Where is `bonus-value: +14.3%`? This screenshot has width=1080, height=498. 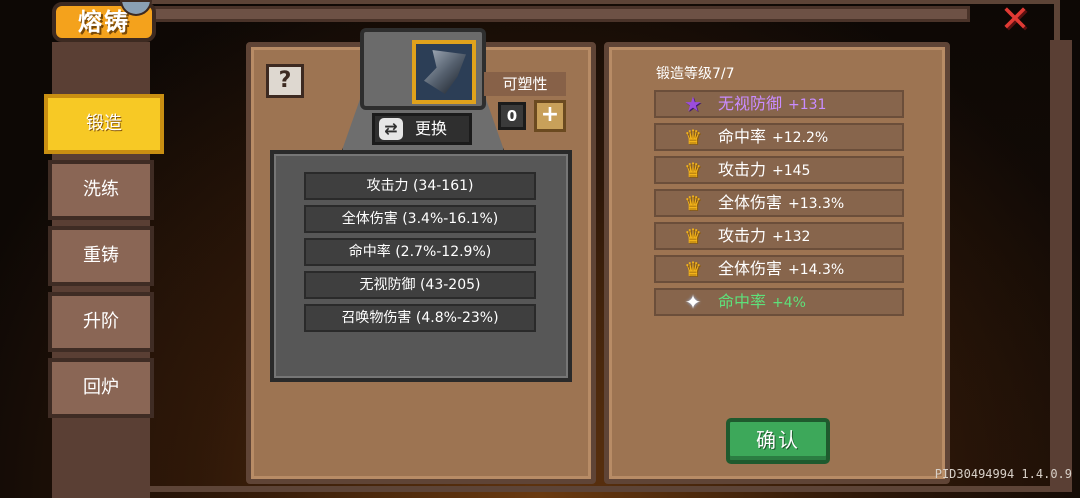
bonus-value: +14.3% is located at coordinates (816, 270).